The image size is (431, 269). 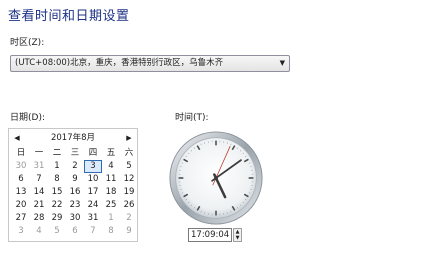 What do you see at coordinates (21, 153) in the screenshot?
I see `weekday-header: 日` at bounding box center [21, 153].